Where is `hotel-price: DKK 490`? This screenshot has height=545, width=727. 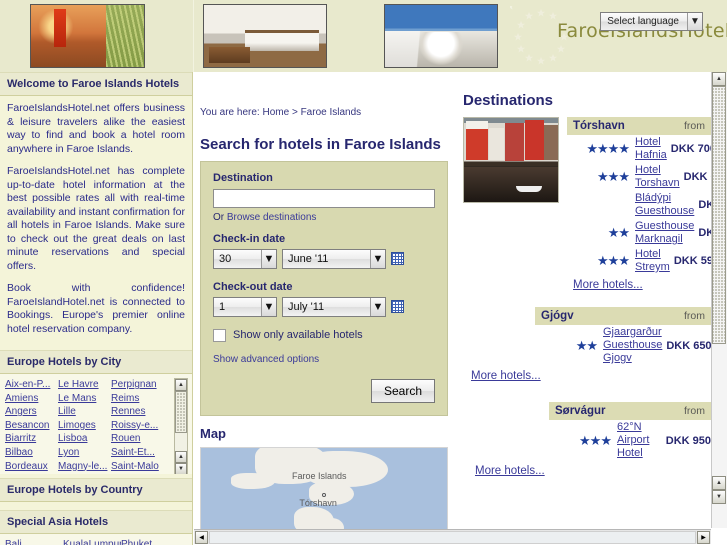 hotel-price: DKK 490 is located at coordinates (704, 233).